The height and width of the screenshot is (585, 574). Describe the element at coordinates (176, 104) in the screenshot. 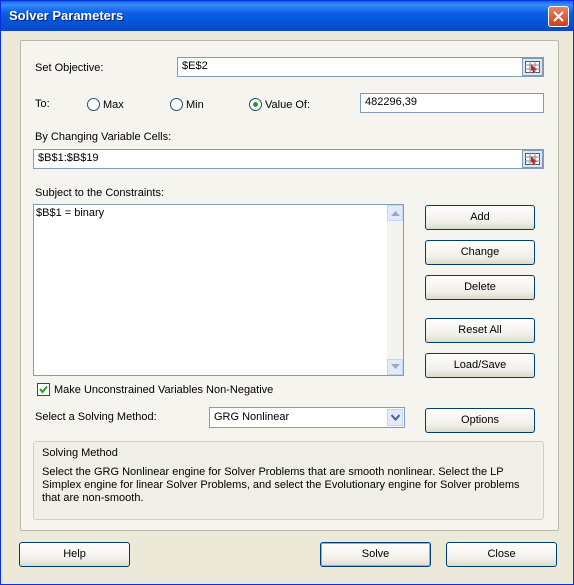

I see `min-radio` at that location.